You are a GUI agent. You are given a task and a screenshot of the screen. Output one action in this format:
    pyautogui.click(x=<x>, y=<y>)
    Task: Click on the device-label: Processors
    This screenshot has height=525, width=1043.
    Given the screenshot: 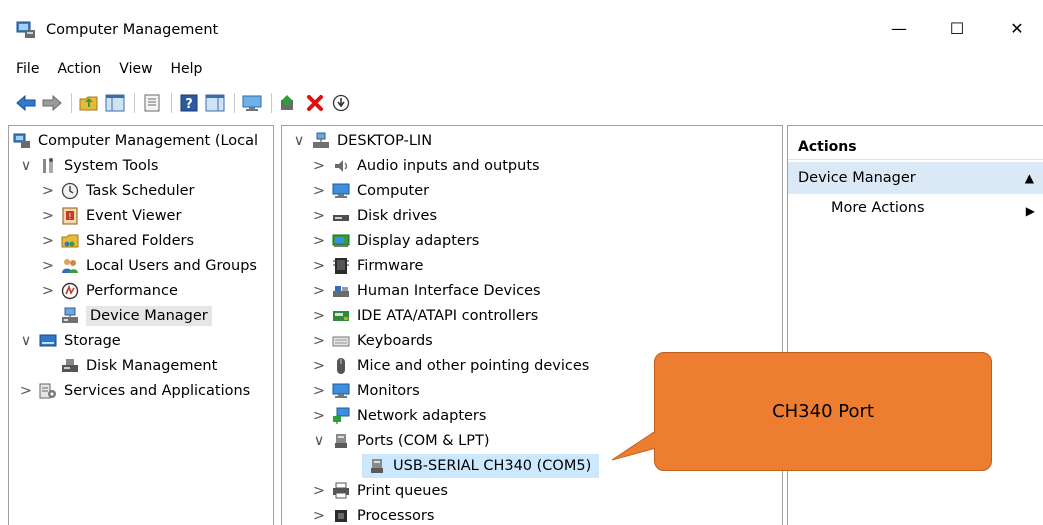 What is the action you would take?
    pyautogui.click(x=396, y=516)
    